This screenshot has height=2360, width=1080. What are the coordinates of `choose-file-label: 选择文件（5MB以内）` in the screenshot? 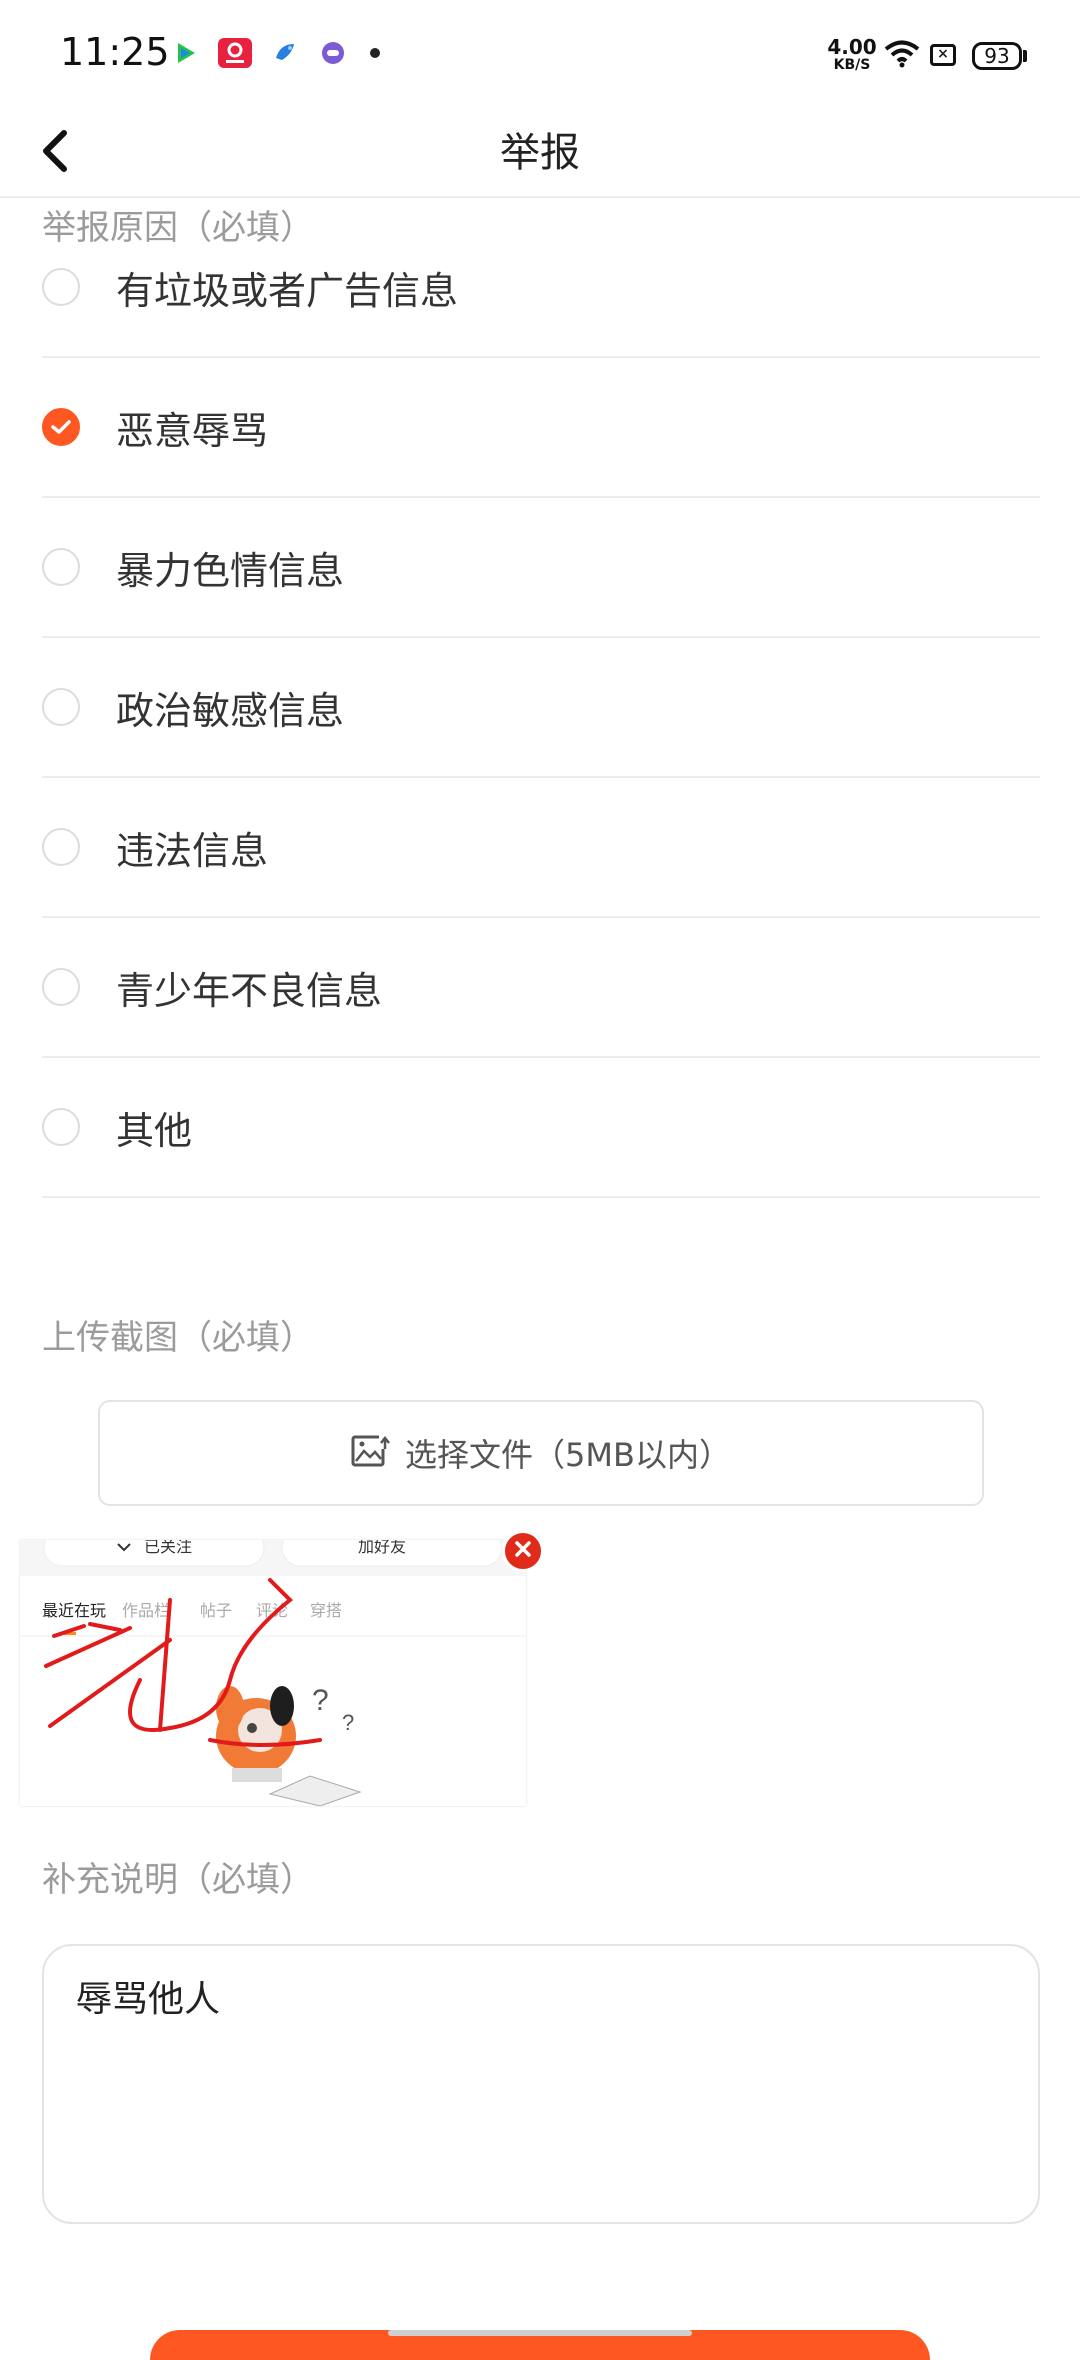 It's located at (568, 1455).